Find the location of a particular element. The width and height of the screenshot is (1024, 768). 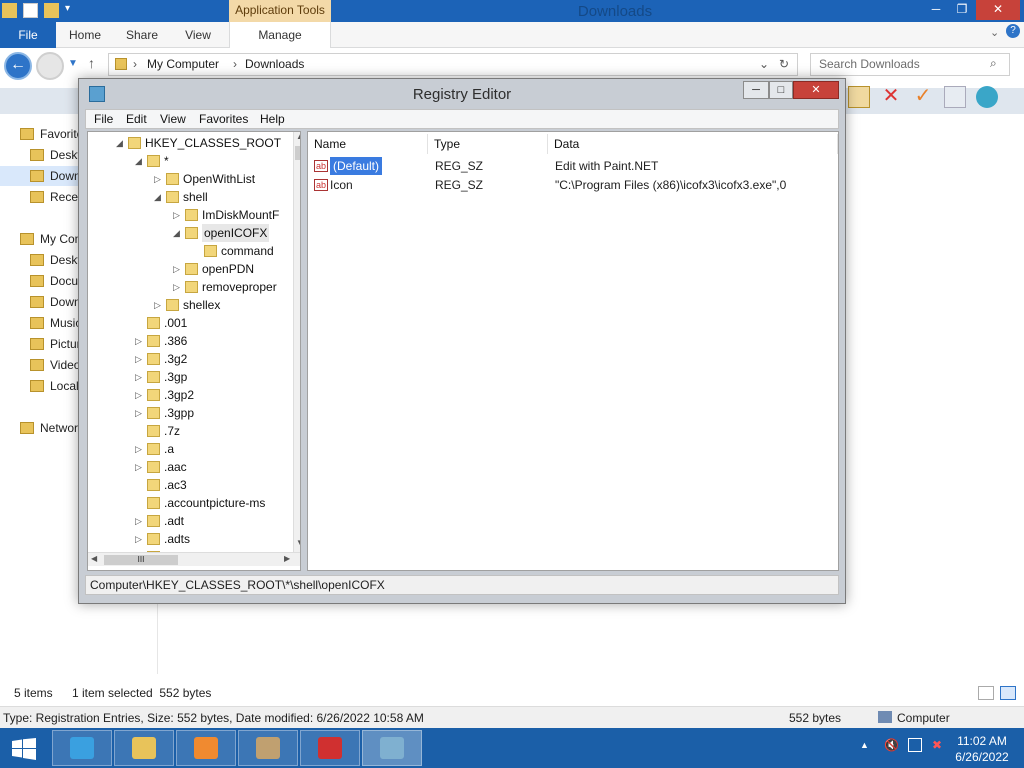

tab-view: View is located at coordinates (198, 35).